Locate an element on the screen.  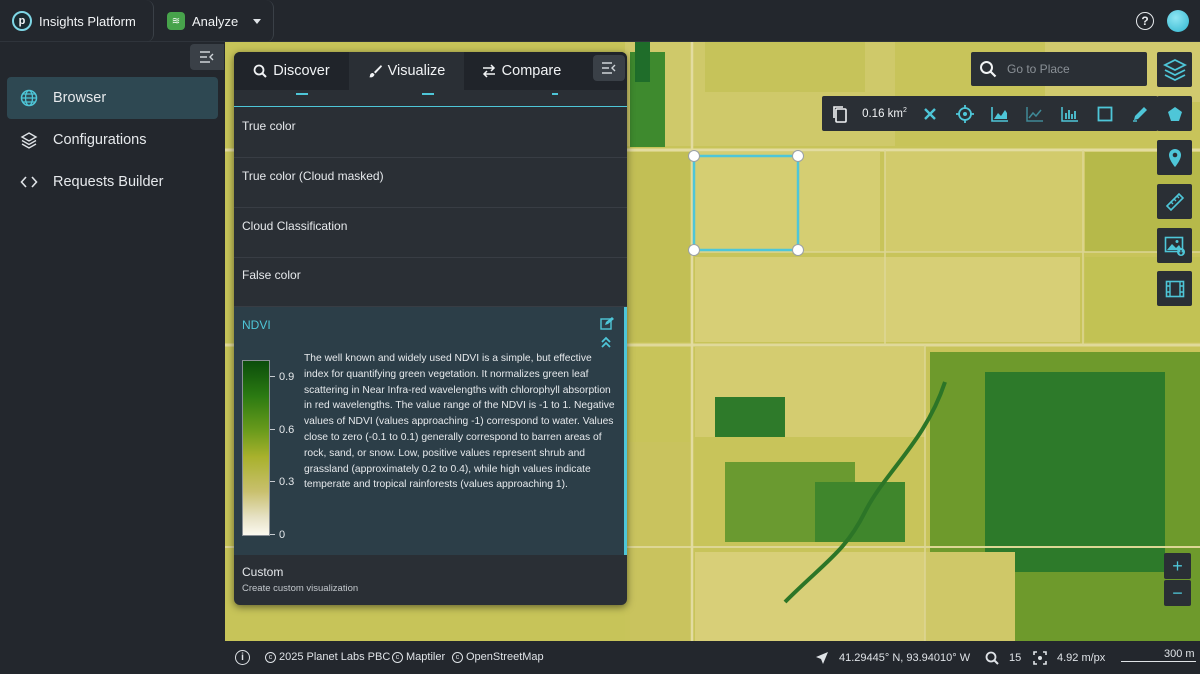
copy-button is located at coordinates (839, 113).